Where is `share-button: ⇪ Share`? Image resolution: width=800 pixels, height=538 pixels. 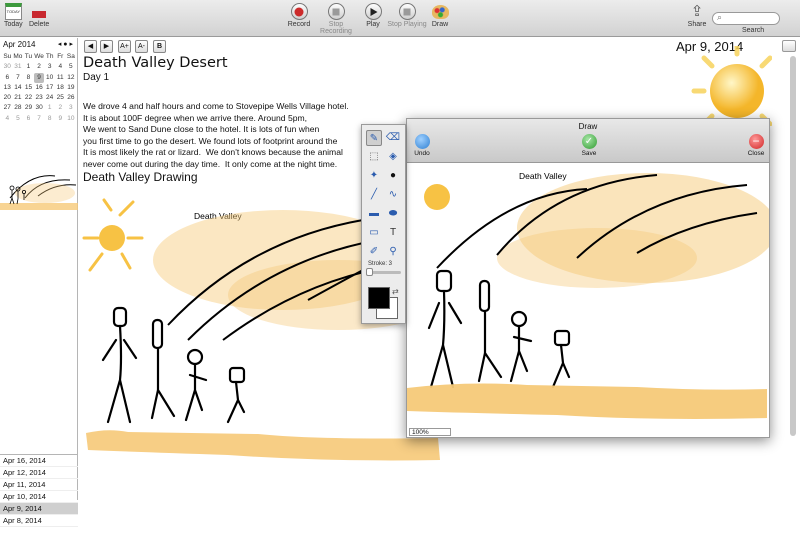
share-button: ⇪ Share is located at coordinates (697, 15).